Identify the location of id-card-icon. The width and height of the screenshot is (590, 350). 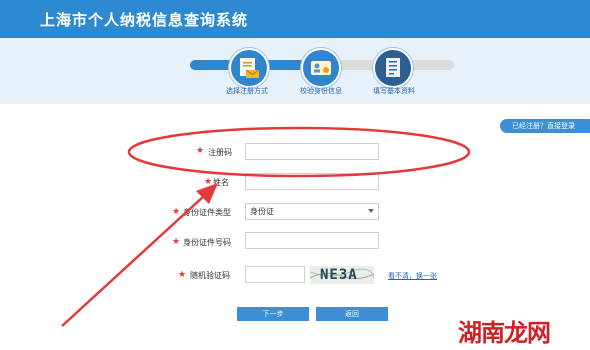
(321, 68).